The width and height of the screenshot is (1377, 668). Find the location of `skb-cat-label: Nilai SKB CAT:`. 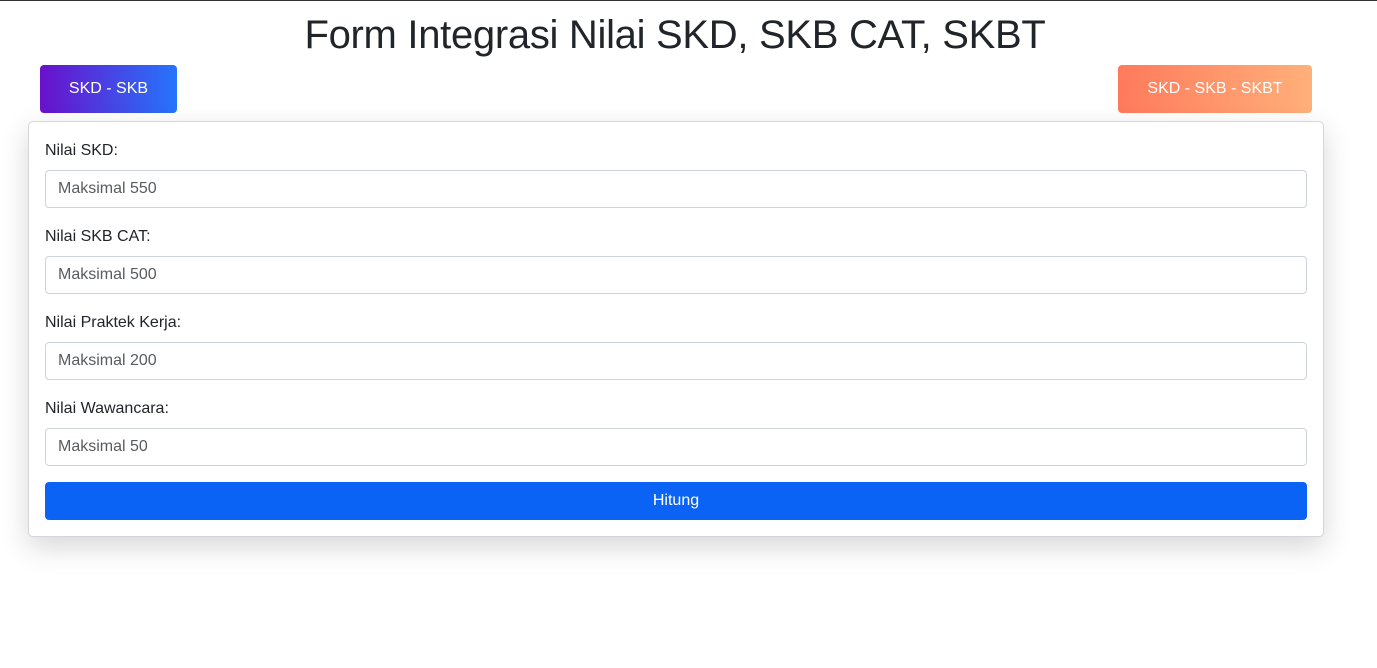

skb-cat-label: Nilai SKB CAT: is located at coordinates (98, 236).